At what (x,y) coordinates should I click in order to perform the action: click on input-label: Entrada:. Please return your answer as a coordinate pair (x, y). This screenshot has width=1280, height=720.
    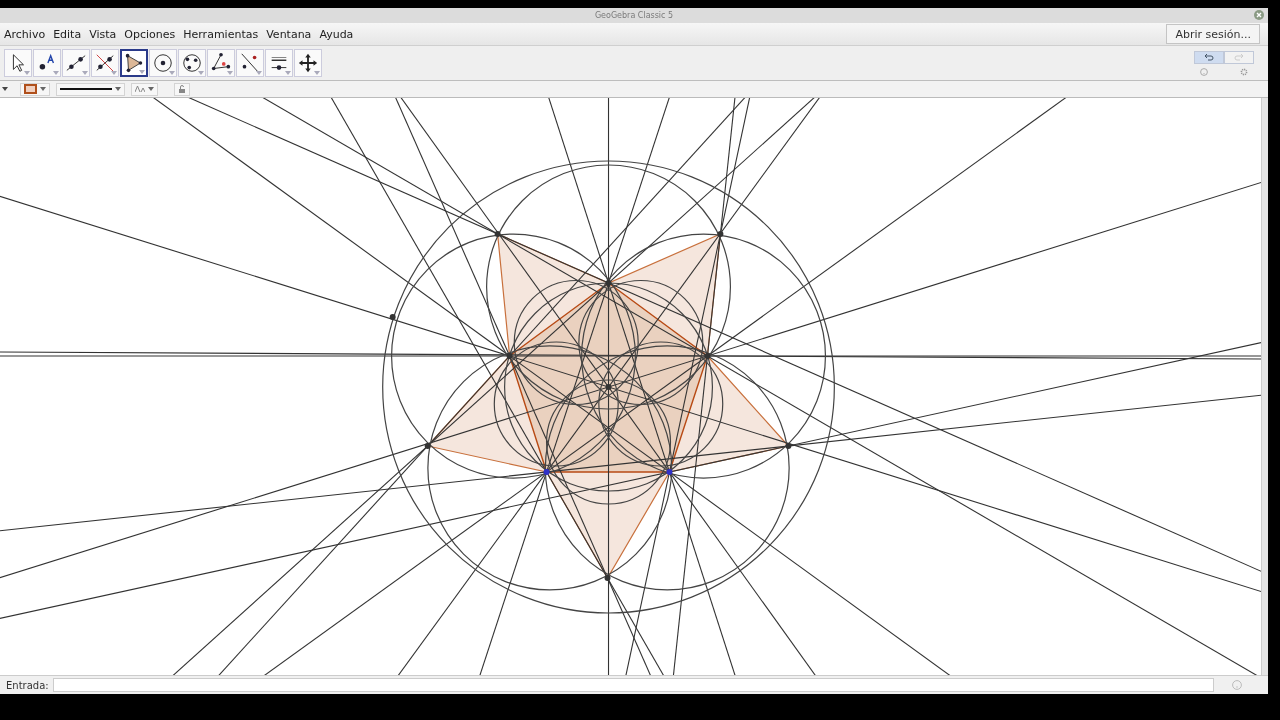
    Looking at the image, I should click on (27, 685).